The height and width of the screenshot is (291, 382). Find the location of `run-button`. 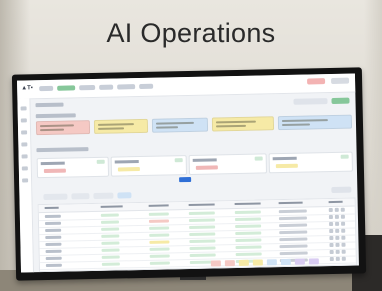

run-button is located at coordinates (185, 179).